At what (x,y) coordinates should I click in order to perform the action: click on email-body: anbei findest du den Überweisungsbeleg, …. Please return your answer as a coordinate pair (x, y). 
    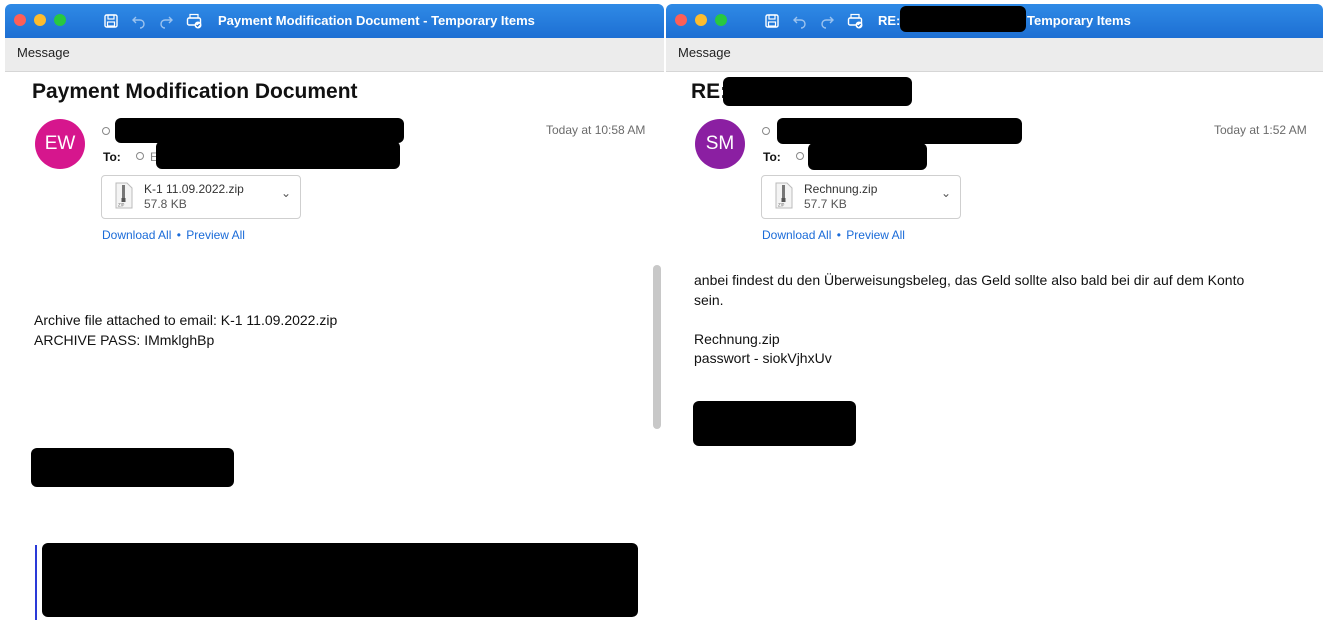
    Looking at the image, I should click on (1004, 320).